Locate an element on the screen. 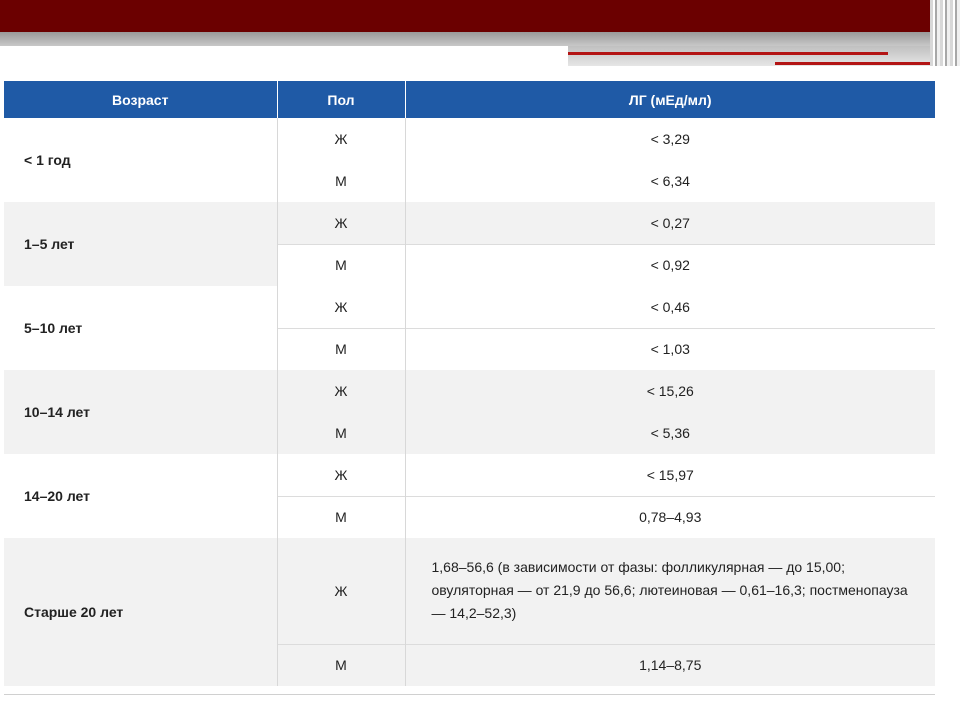  header-lh: ЛГ (мЕд/мл) is located at coordinates (670, 99).